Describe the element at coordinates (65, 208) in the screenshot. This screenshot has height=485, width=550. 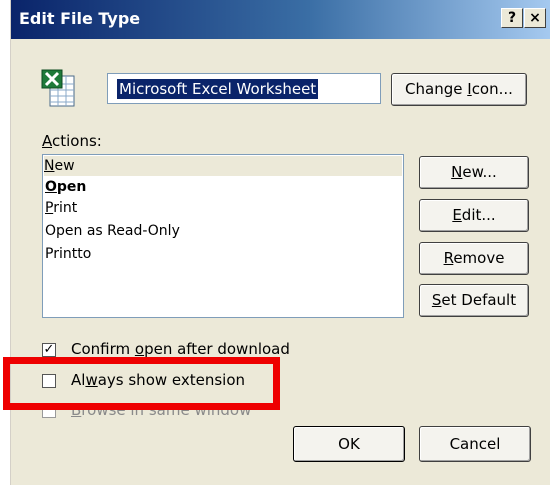
I see `action-item-label: rint` at that location.